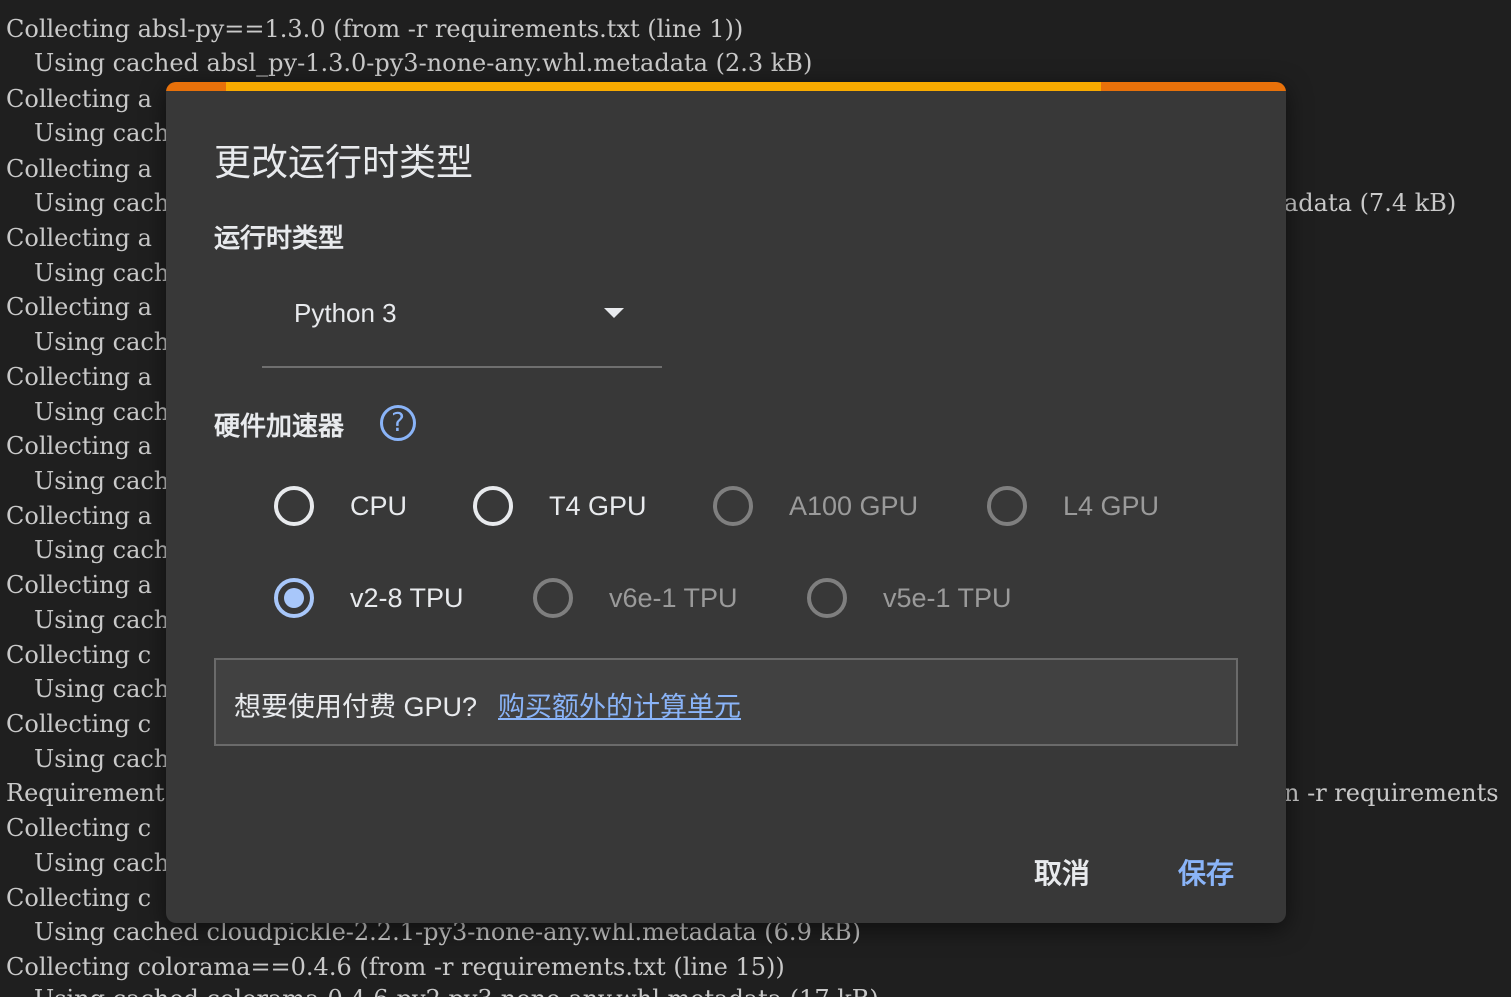 The image size is (1511, 997). What do you see at coordinates (1370, 203) in the screenshot?
I see `terminal-line-fragment: adata (7.4 kB)` at bounding box center [1370, 203].